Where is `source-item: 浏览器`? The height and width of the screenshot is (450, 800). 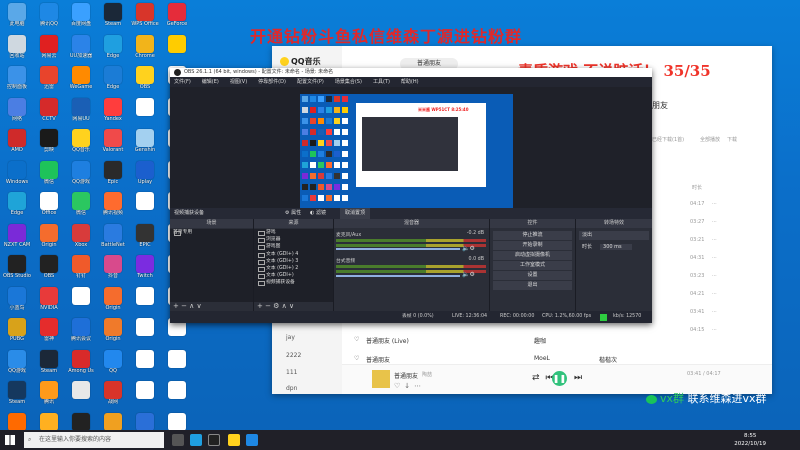 source-item: 浏览器 is located at coordinates (293, 240).